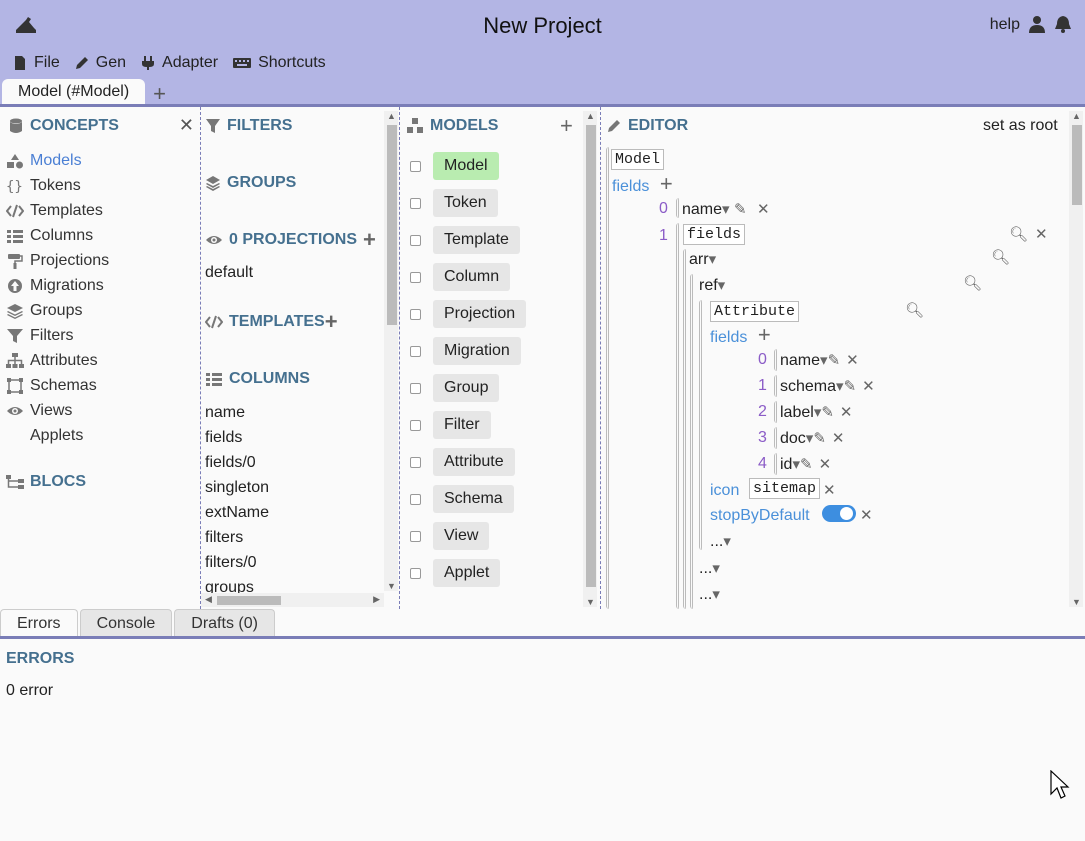  I want to click on model-chip: Column, so click(472, 277).